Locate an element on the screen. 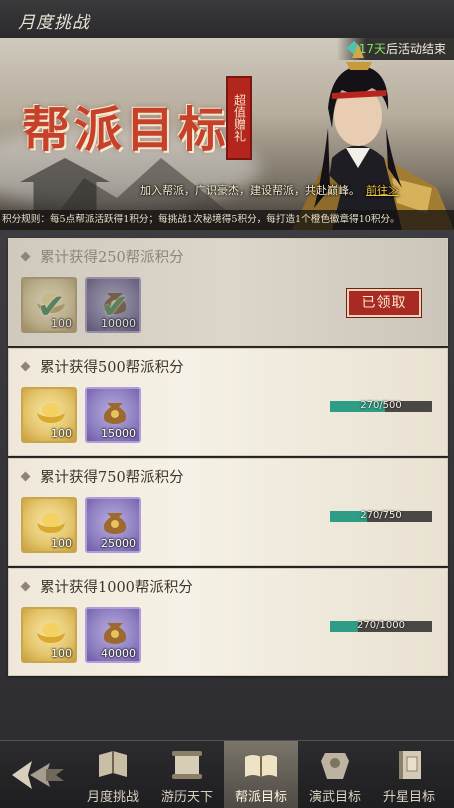  book-icon is located at coordinates (113, 764).